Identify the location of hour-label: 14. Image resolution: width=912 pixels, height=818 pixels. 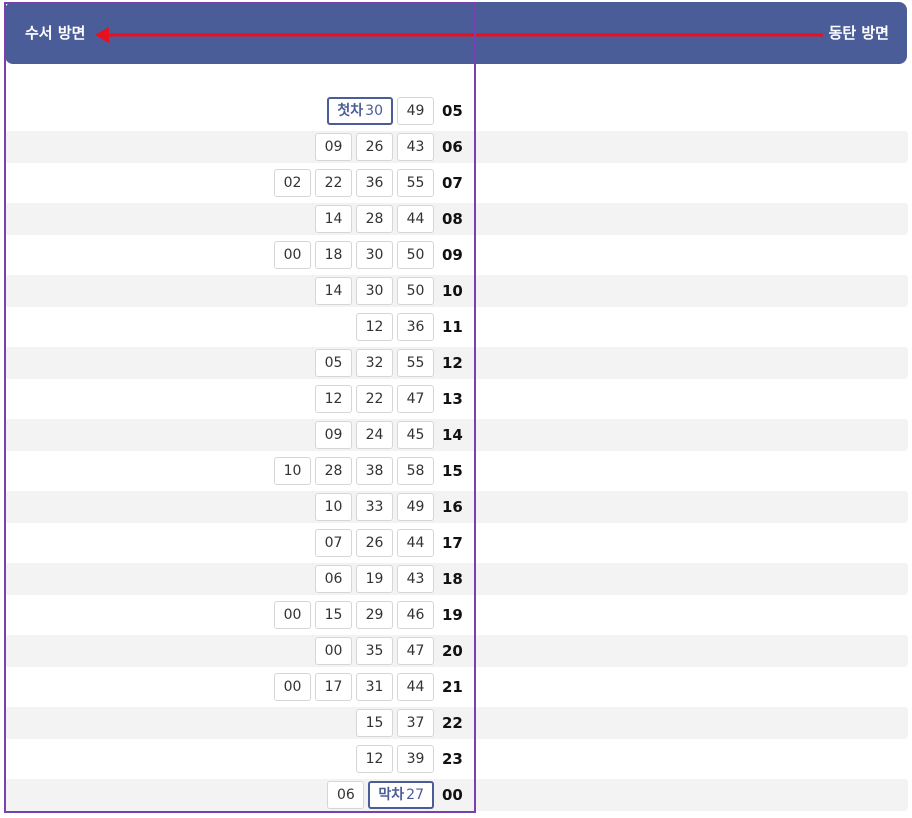
(452, 435).